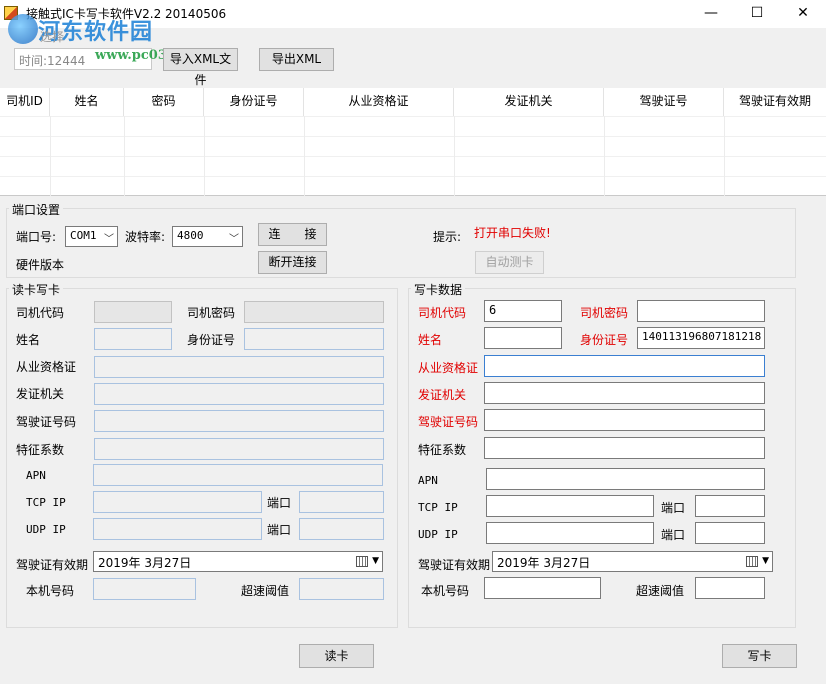 The width and height of the screenshot is (826, 684). Describe the element at coordinates (36, 209) in the screenshot. I see `port-settings-title: 端口设置` at that location.